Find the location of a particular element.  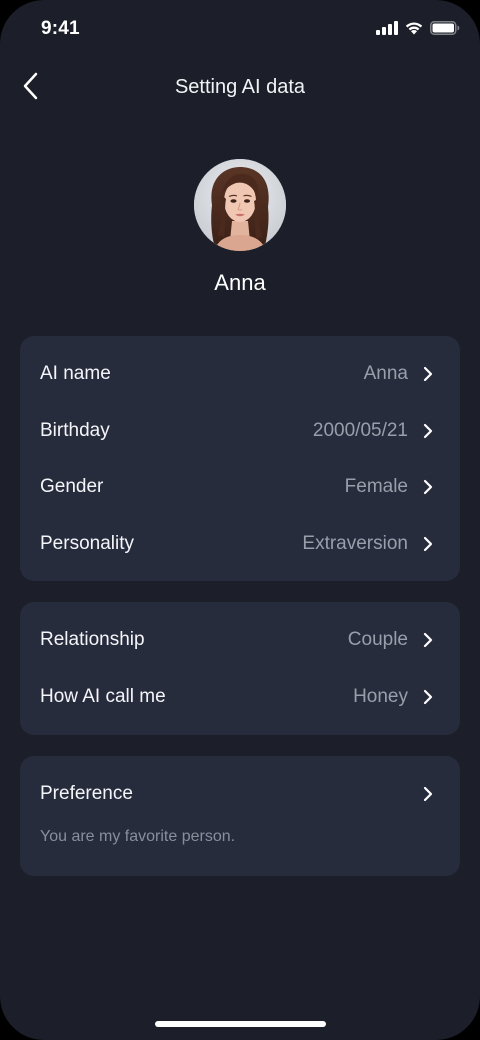

row-value: Anna is located at coordinates (385, 373).